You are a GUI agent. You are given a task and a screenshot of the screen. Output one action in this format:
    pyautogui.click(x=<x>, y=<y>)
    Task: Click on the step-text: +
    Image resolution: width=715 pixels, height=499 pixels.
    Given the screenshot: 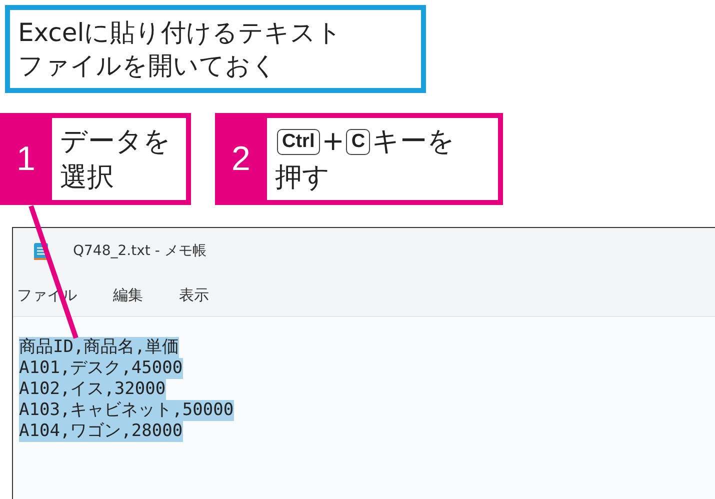 What is the action you would take?
    pyautogui.click(x=333, y=142)
    